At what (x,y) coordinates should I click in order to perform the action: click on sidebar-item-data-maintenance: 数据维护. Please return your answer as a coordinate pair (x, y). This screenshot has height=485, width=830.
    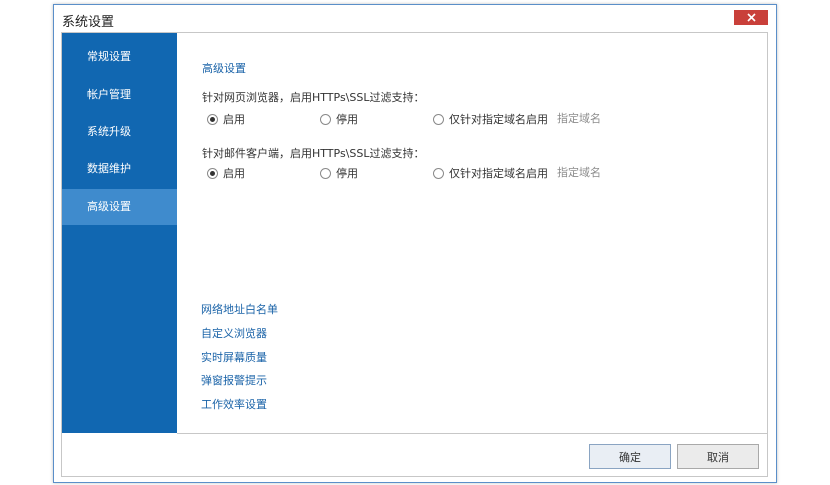
    Looking at the image, I should click on (119, 169).